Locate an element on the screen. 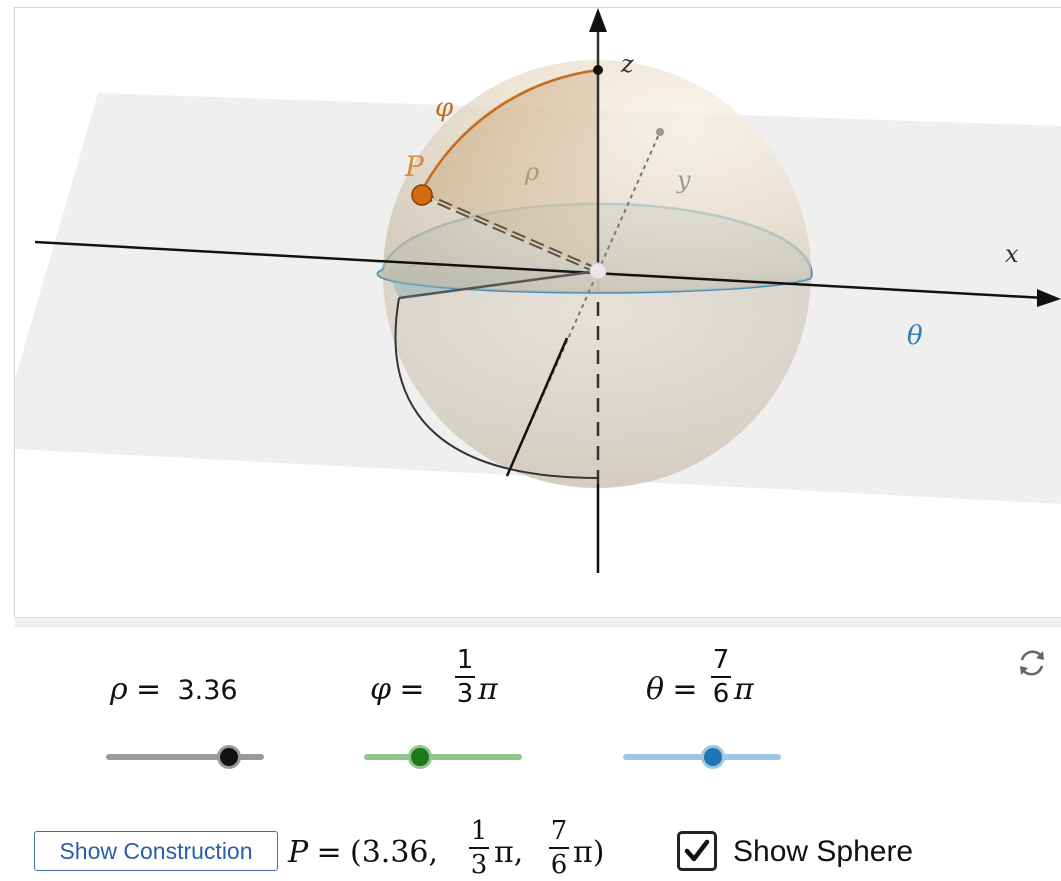 Image resolution: width=1061 pixels, height=881 pixels. show-construction-button: Show Construction is located at coordinates (156, 851).